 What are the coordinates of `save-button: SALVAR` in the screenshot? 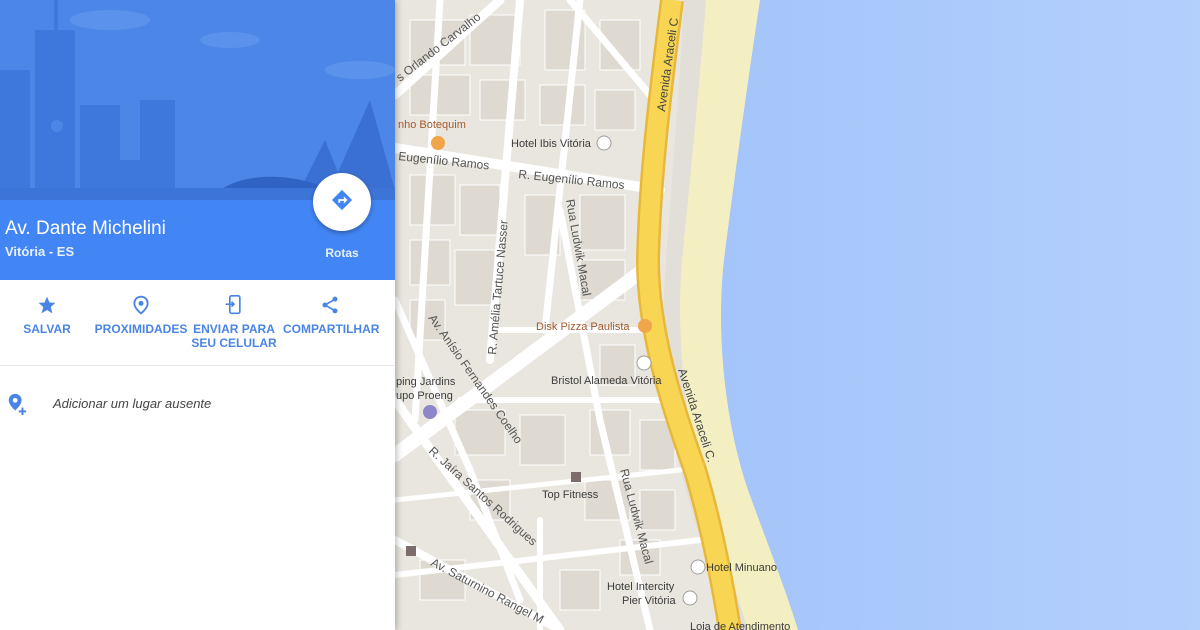 It's located at (47, 315).